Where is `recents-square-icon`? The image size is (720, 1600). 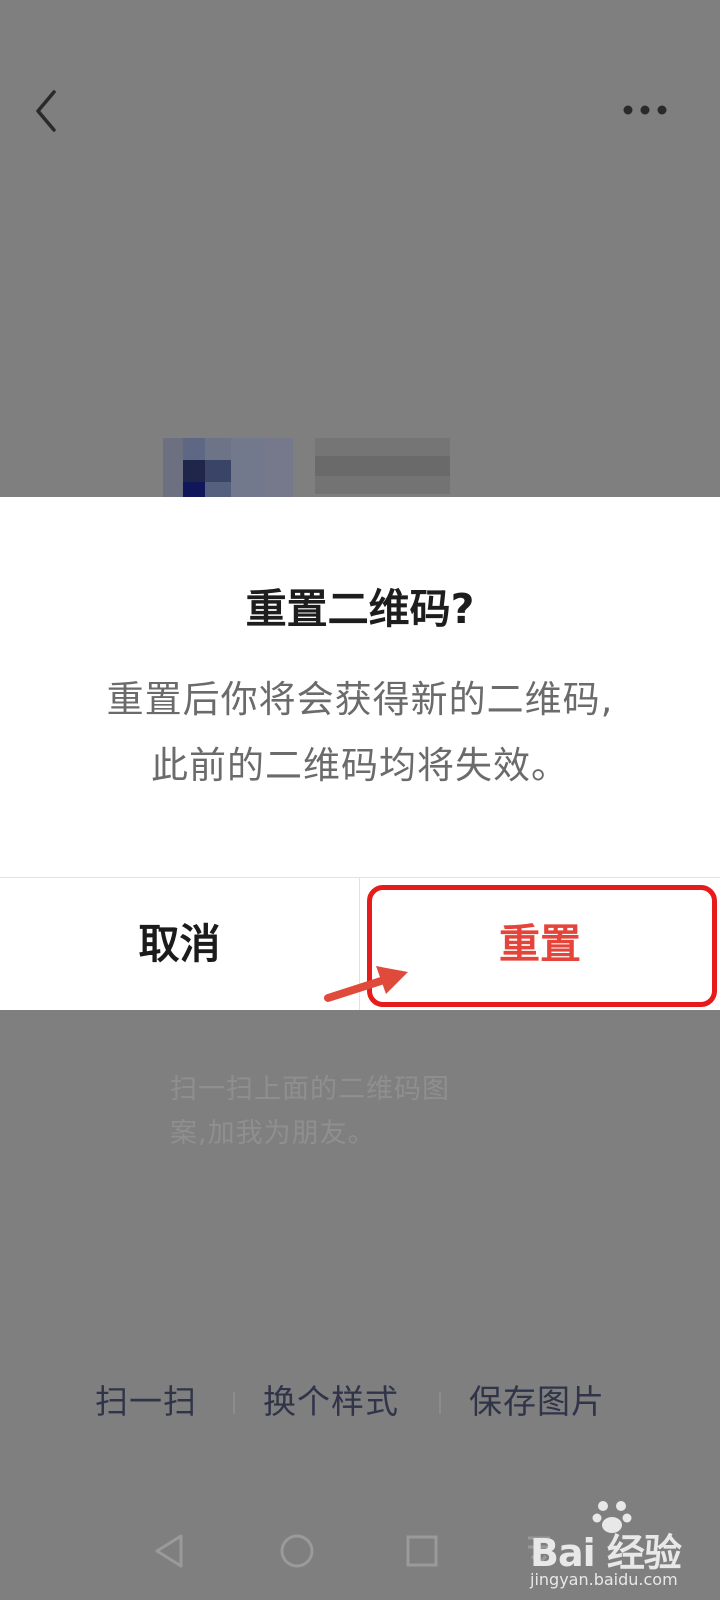
recents-square-icon is located at coordinates (422, 1551).